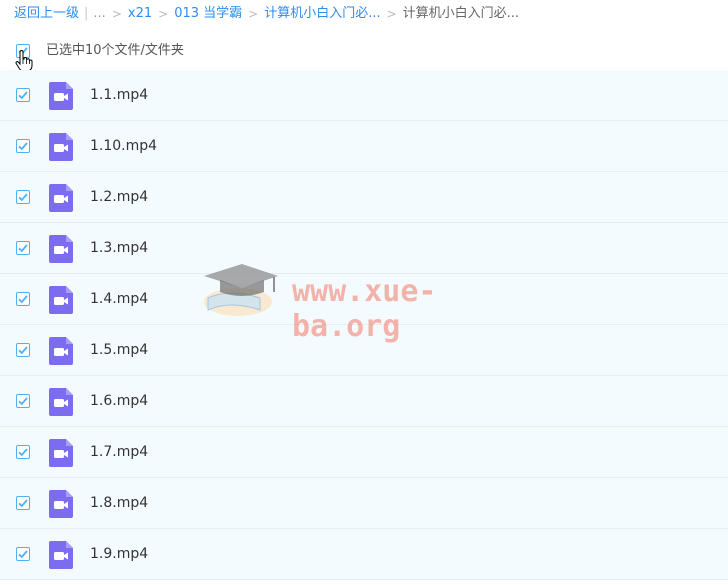  What do you see at coordinates (364, 503) in the screenshot?
I see `file-row: 1.8.mp4` at bounding box center [364, 503].